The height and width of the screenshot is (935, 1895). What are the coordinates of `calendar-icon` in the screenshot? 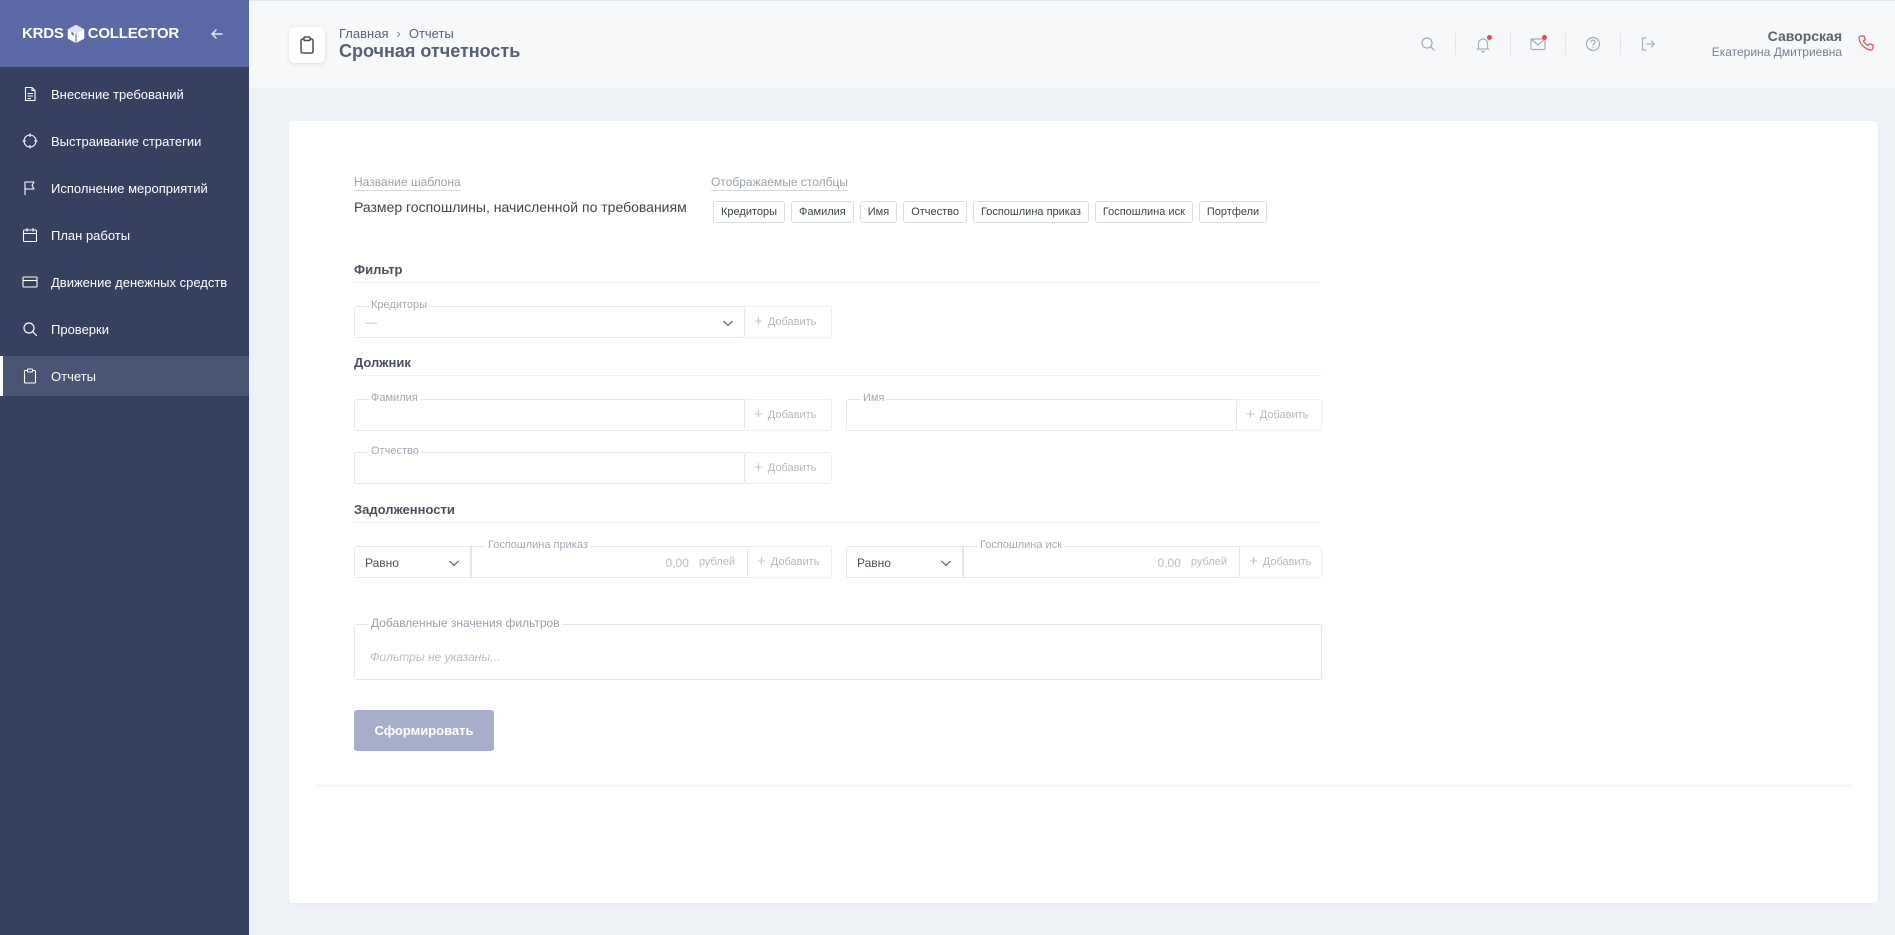 It's located at (30, 235).